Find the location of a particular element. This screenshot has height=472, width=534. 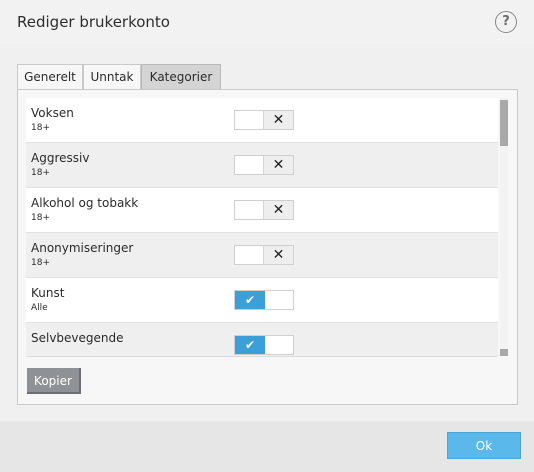

dialog-titlebar: Rediger brukerkonto ? is located at coordinates (267, 22).